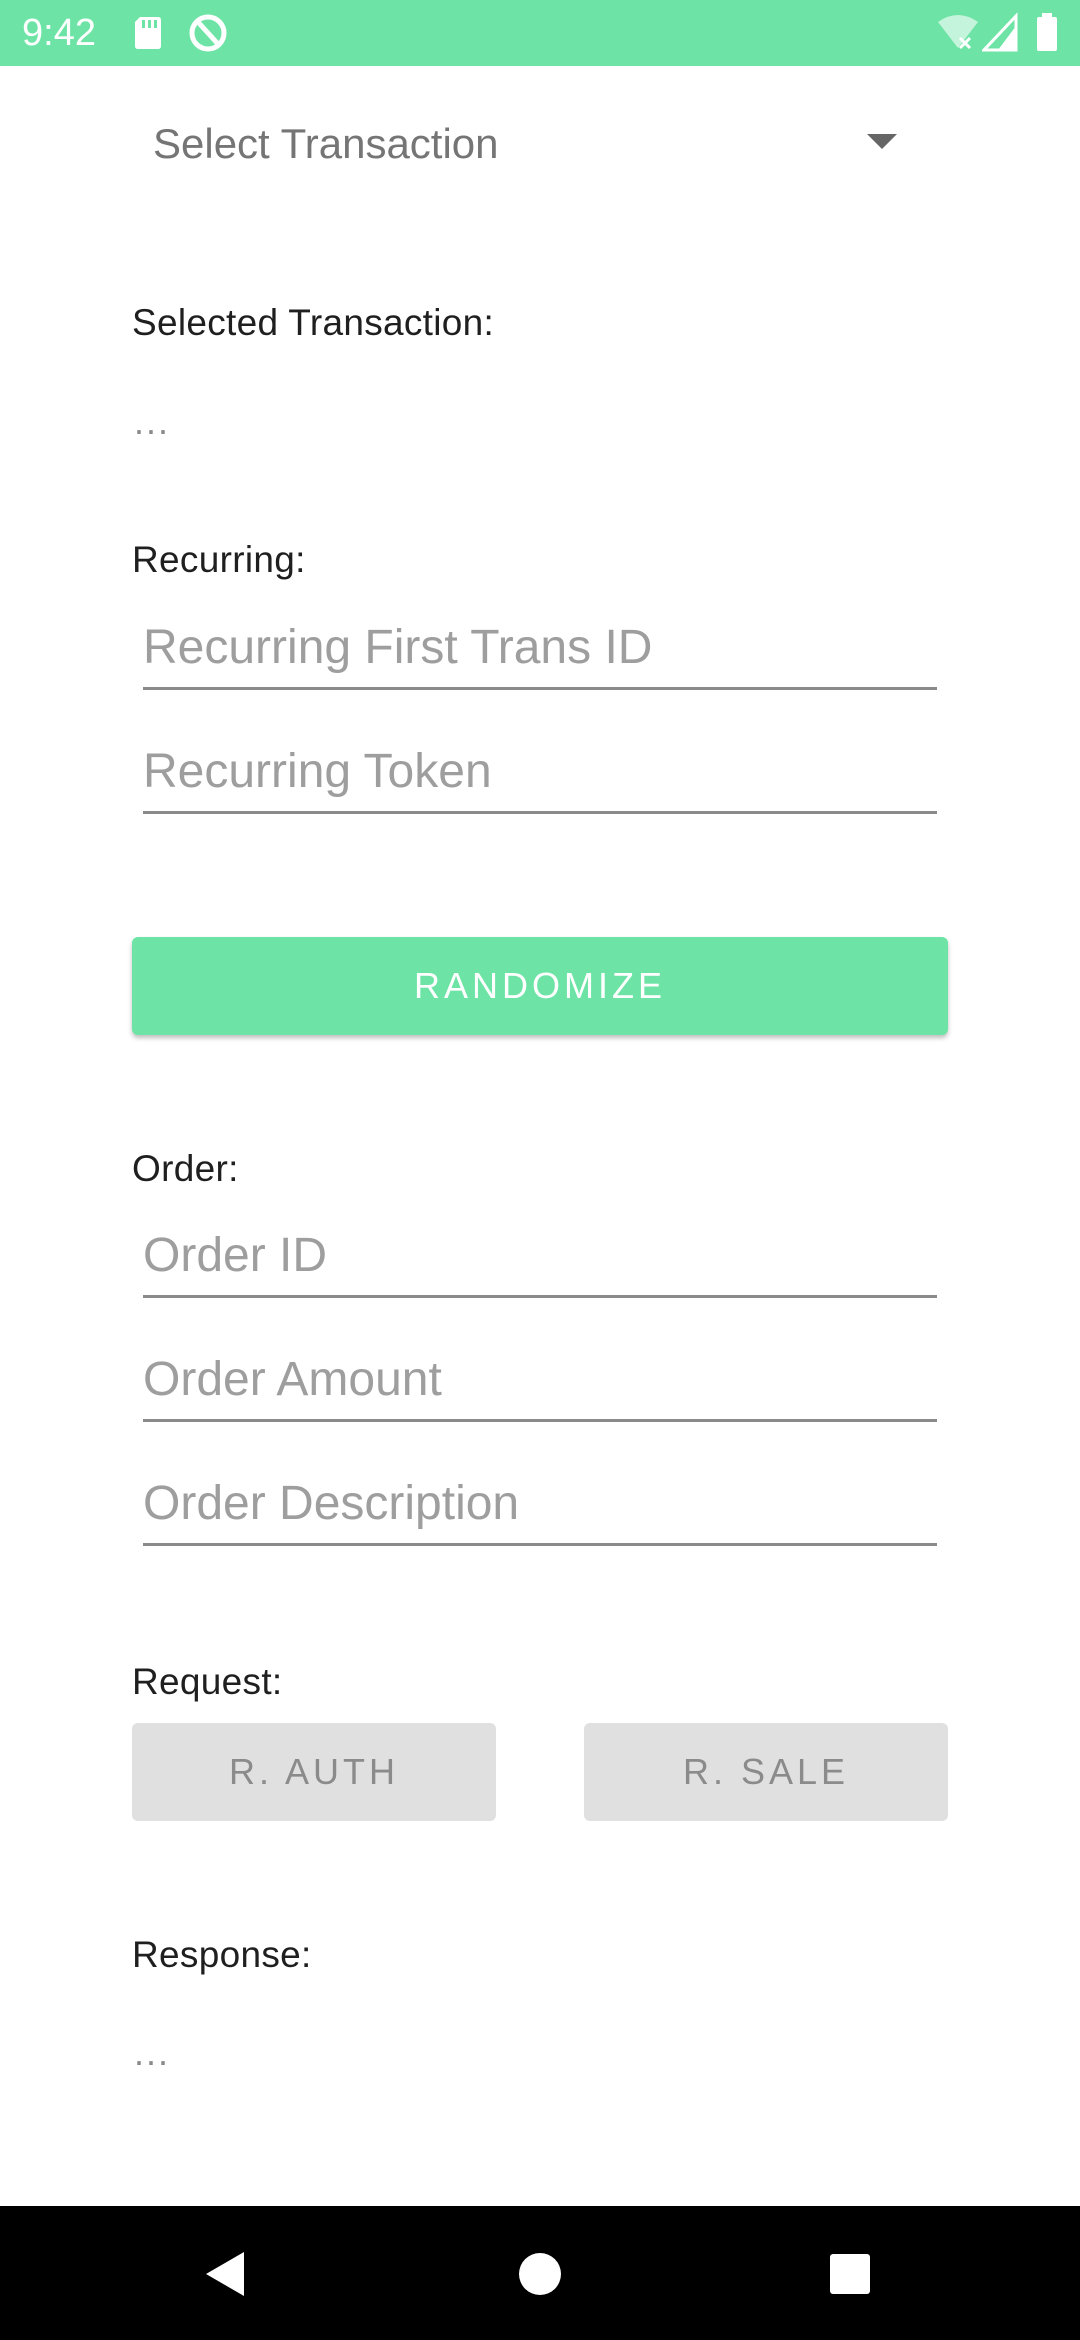  I want to click on navigation-bar, so click(540, 2273).